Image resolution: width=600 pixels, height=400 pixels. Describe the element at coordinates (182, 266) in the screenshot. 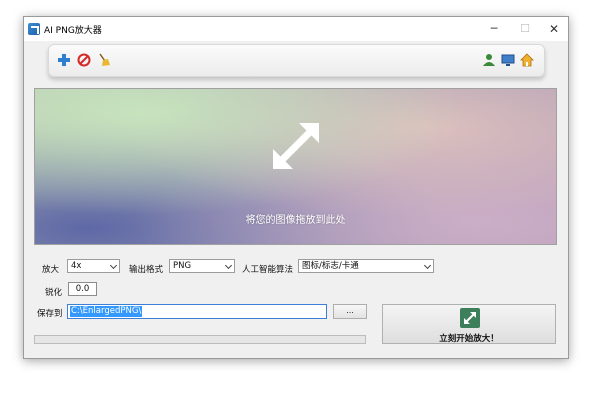

I see `format-value: PNG` at that location.